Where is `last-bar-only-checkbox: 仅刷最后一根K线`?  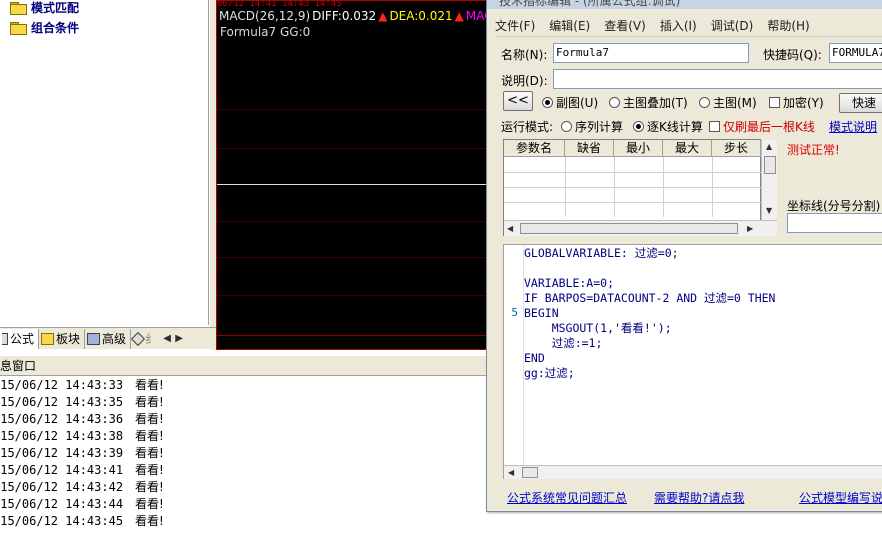
last-bar-only-checkbox: 仅刷最后一根K线 is located at coordinates (762, 126).